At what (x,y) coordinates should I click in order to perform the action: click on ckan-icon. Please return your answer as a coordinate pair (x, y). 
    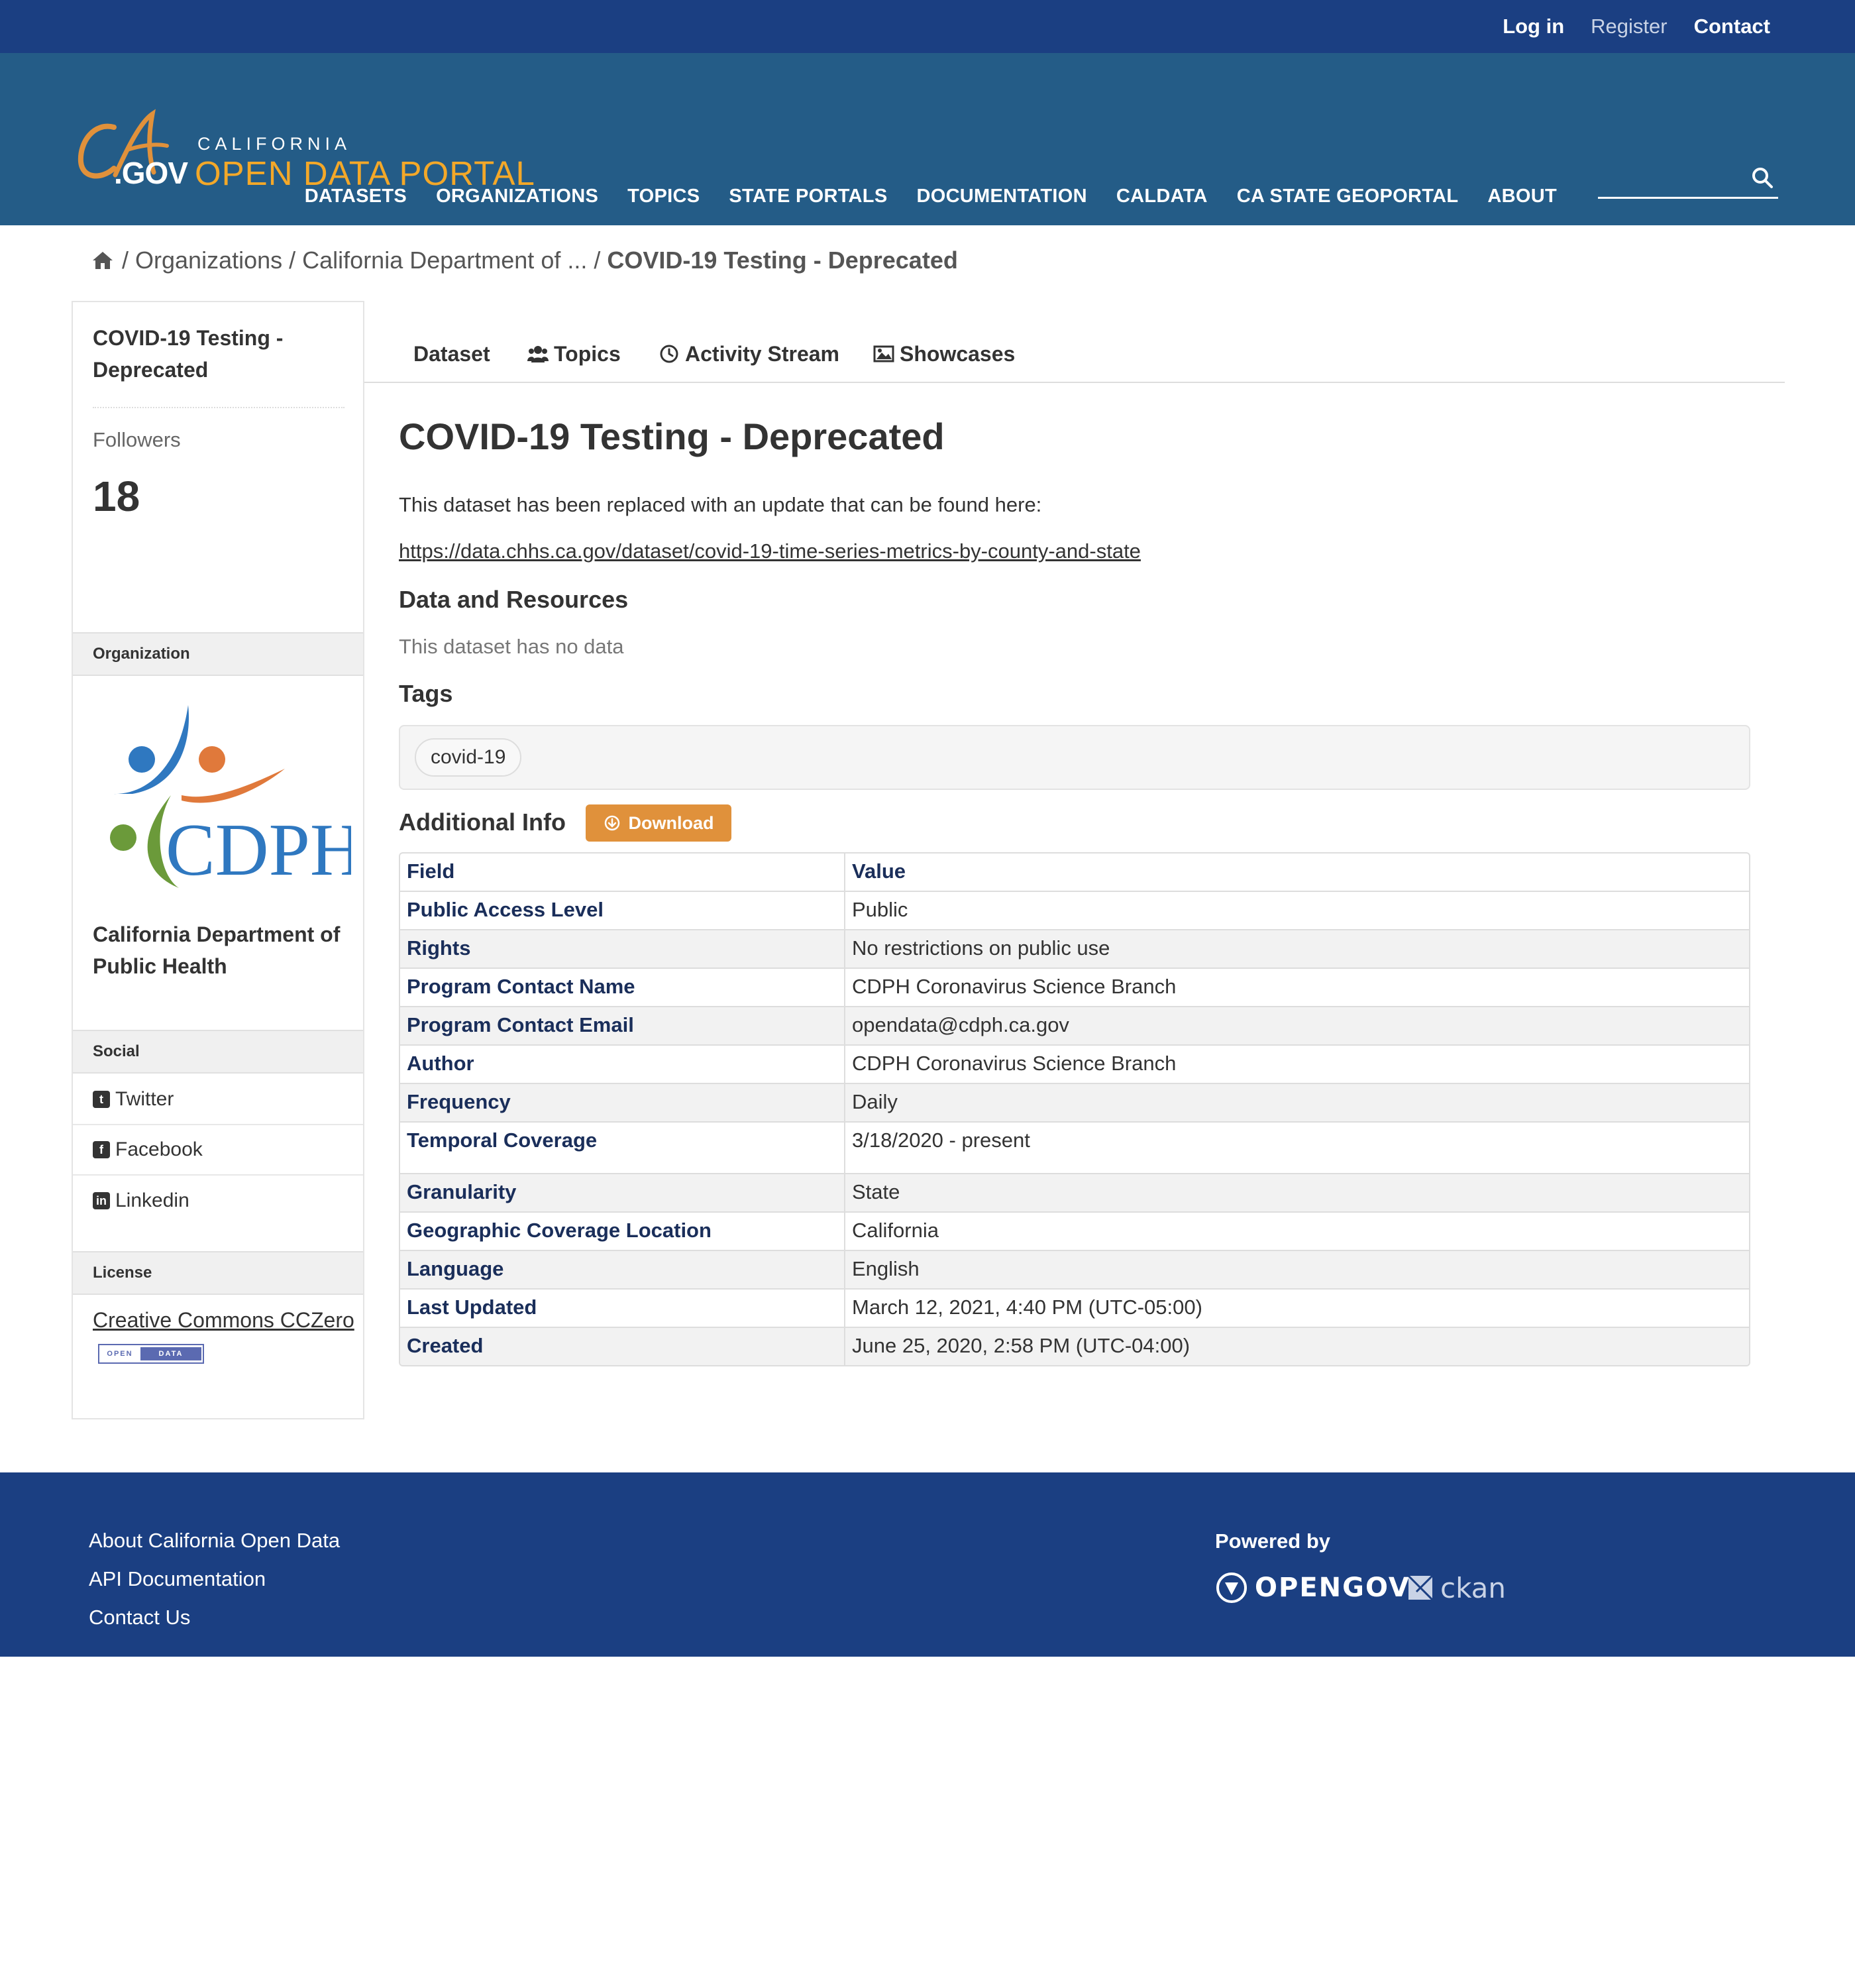
    Looking at the image, I should click on (1420, 1587).